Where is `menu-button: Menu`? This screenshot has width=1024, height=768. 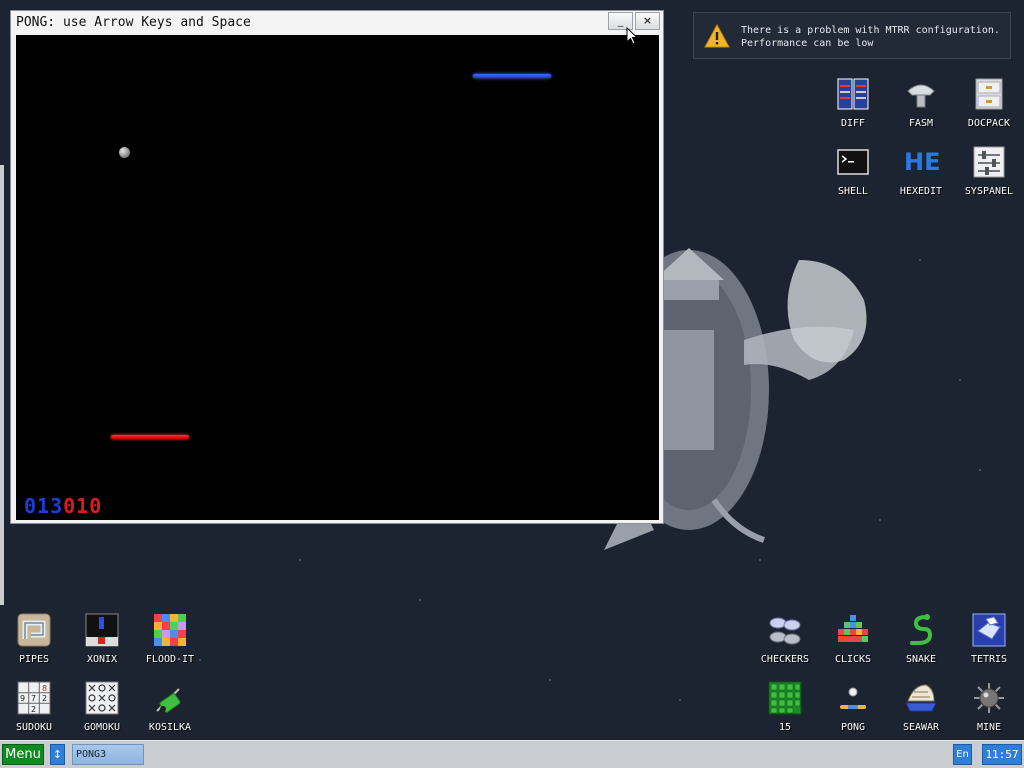
menu-button: Menu is located at coordinates (23, 754).